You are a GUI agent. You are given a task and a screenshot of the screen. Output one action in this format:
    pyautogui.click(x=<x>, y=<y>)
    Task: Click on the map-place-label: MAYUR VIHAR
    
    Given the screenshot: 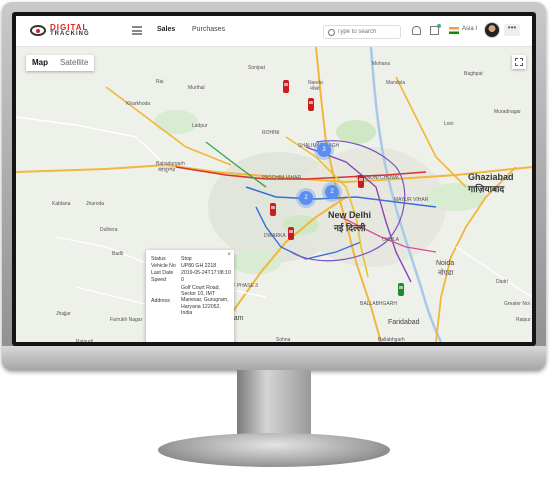 What is the action you would take?
    pyautogui.click(x=411, y=200)
    